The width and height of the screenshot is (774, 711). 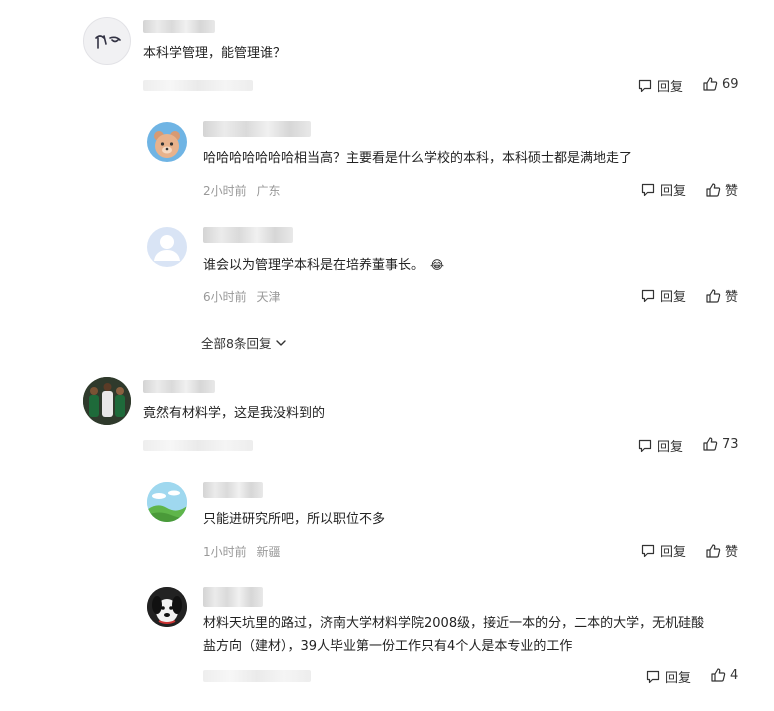 I want to click on reply-meta: 1小时前 新疆, so click(x=241, y=551).